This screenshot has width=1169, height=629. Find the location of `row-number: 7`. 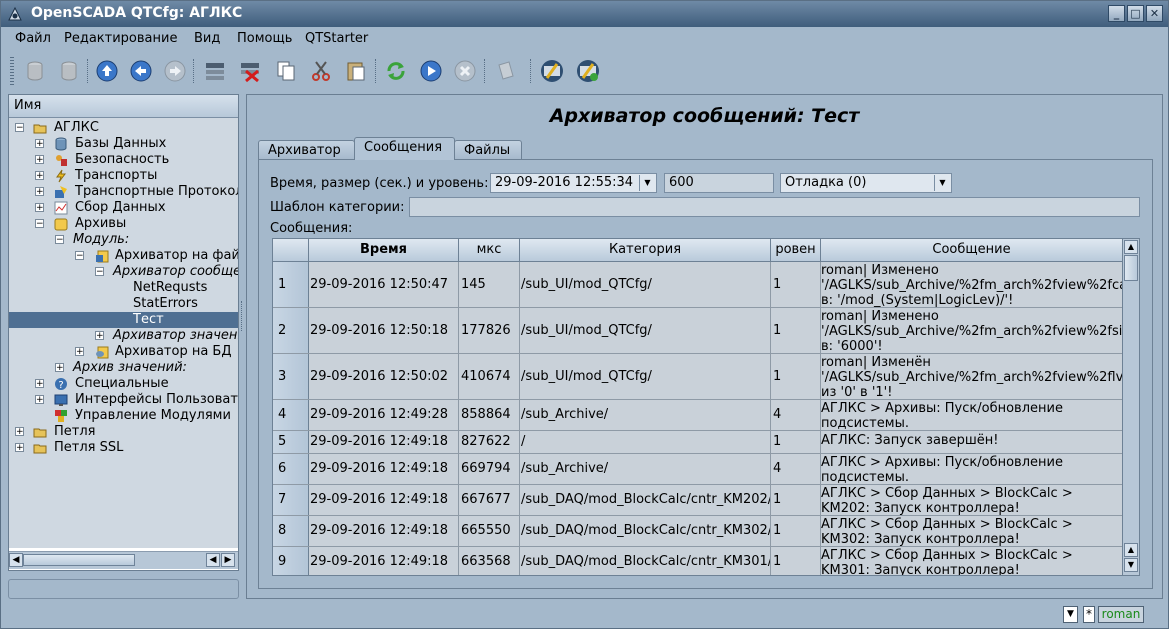

row-number: 7 is located at coordinates (291, 500).